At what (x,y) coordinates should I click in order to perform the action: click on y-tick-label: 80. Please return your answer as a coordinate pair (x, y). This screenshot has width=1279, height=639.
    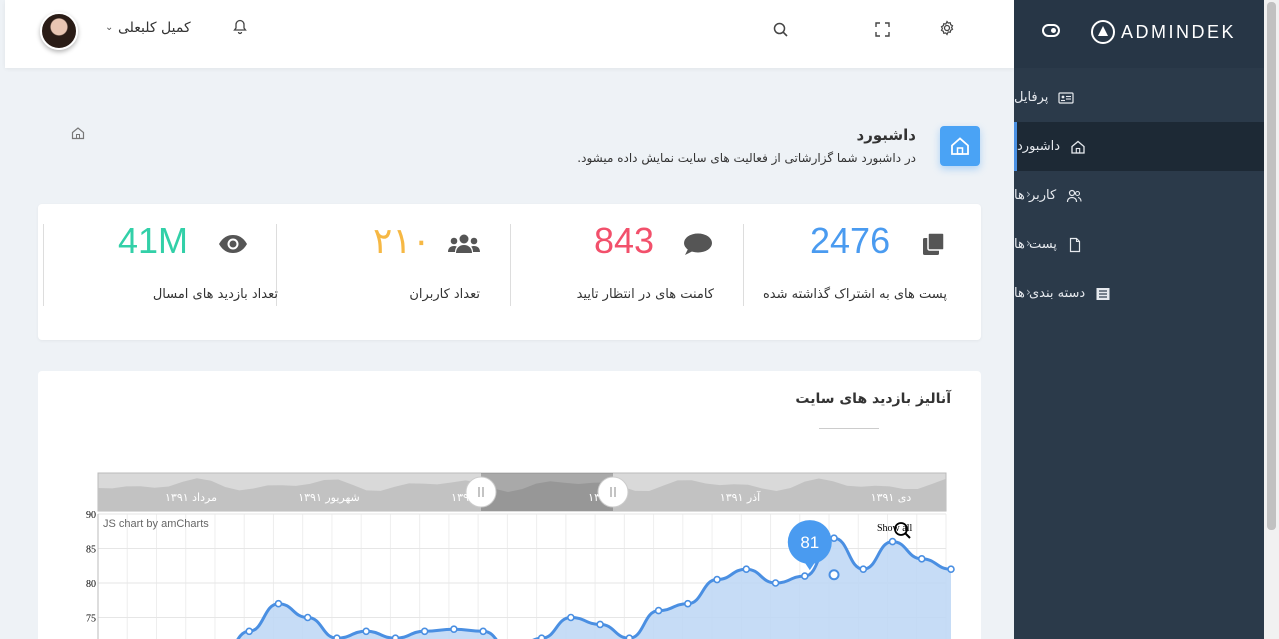
    Looking at the image, I should click on (91, 584).